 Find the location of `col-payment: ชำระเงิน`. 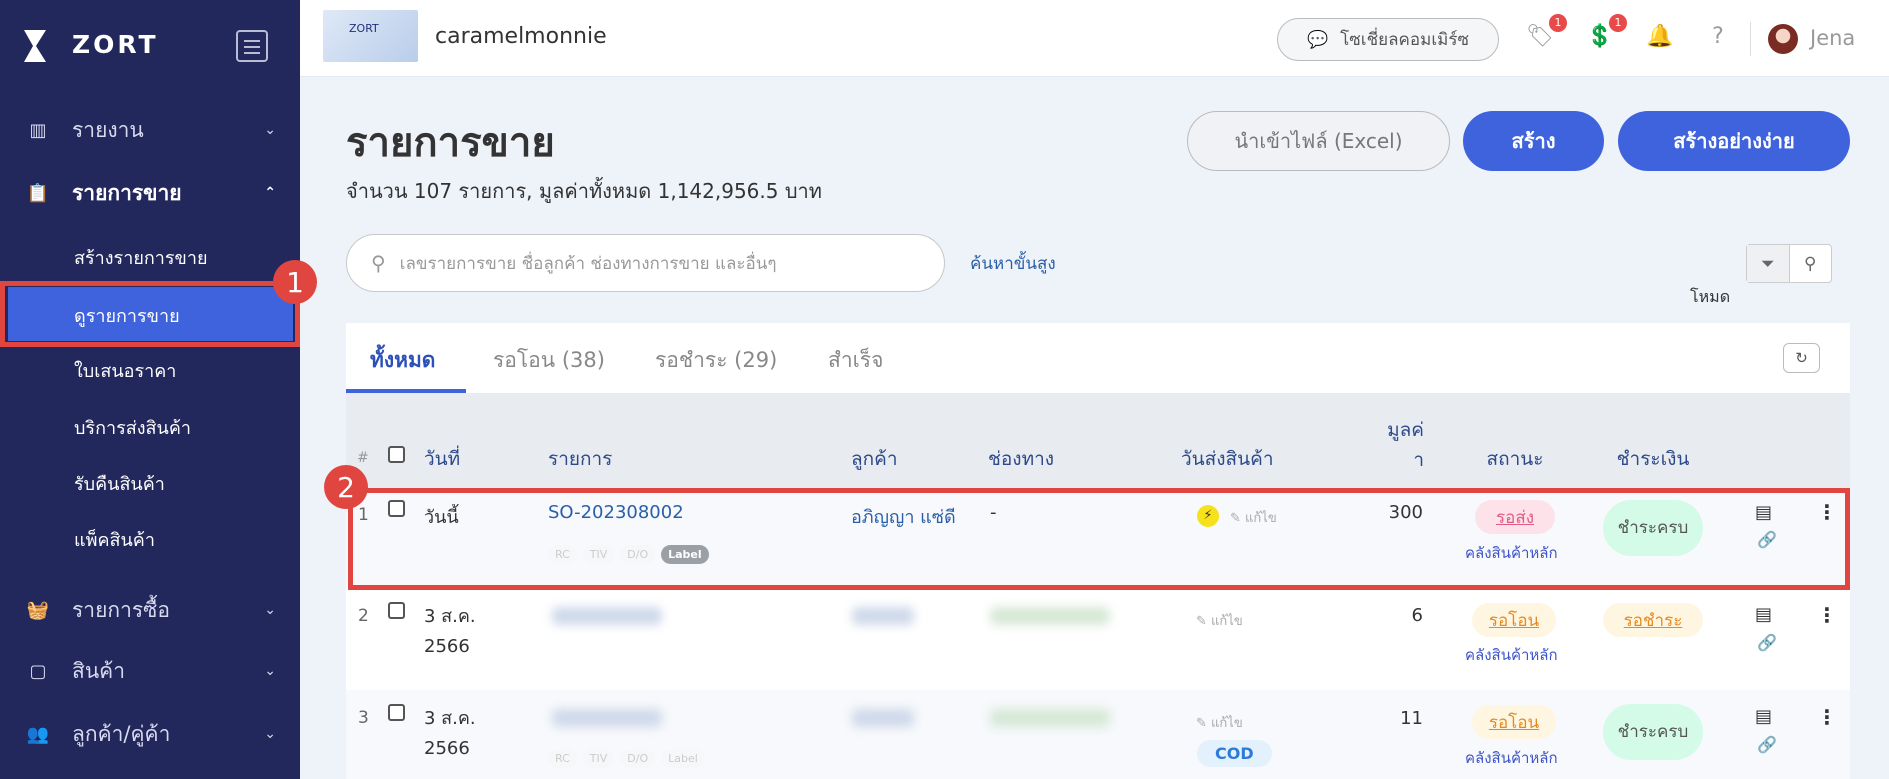

col-payment: ชำระเงิน is located at coordinates (1653, 459).